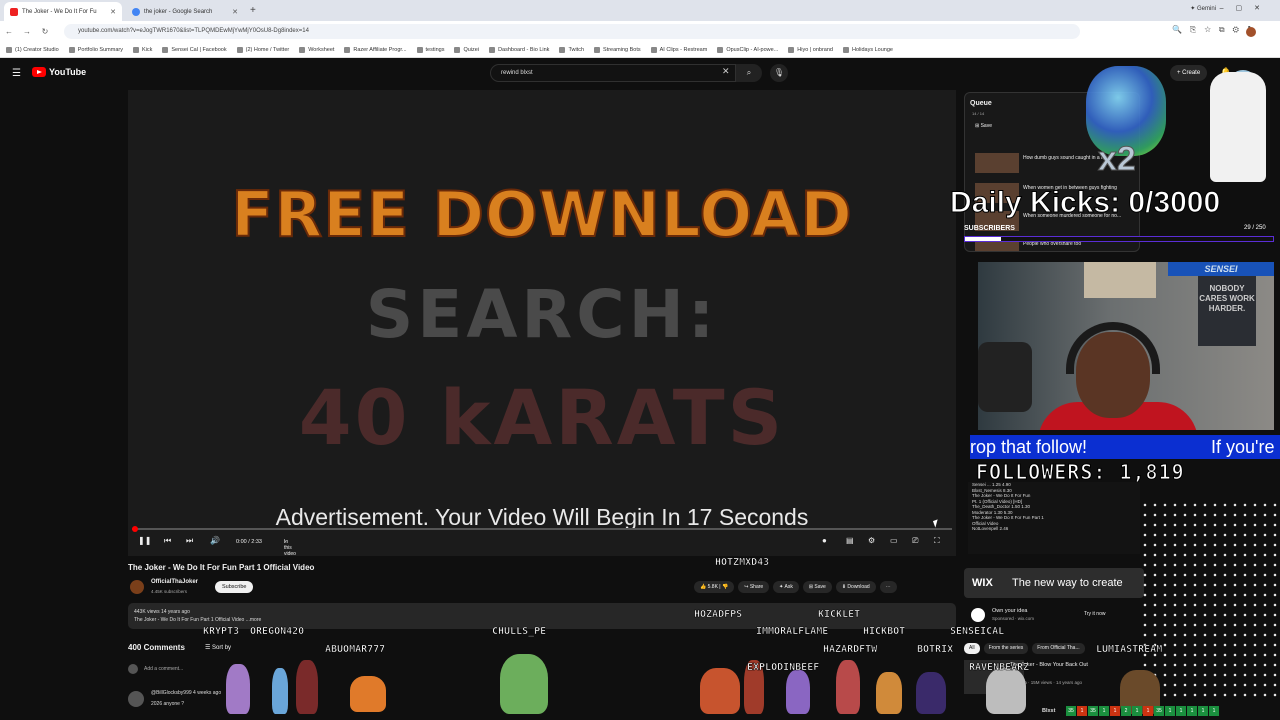 The width and height of the screenshot is (1280, 720). I want to click on bookmark-item: Portfolio Summary, so click(95, 49).